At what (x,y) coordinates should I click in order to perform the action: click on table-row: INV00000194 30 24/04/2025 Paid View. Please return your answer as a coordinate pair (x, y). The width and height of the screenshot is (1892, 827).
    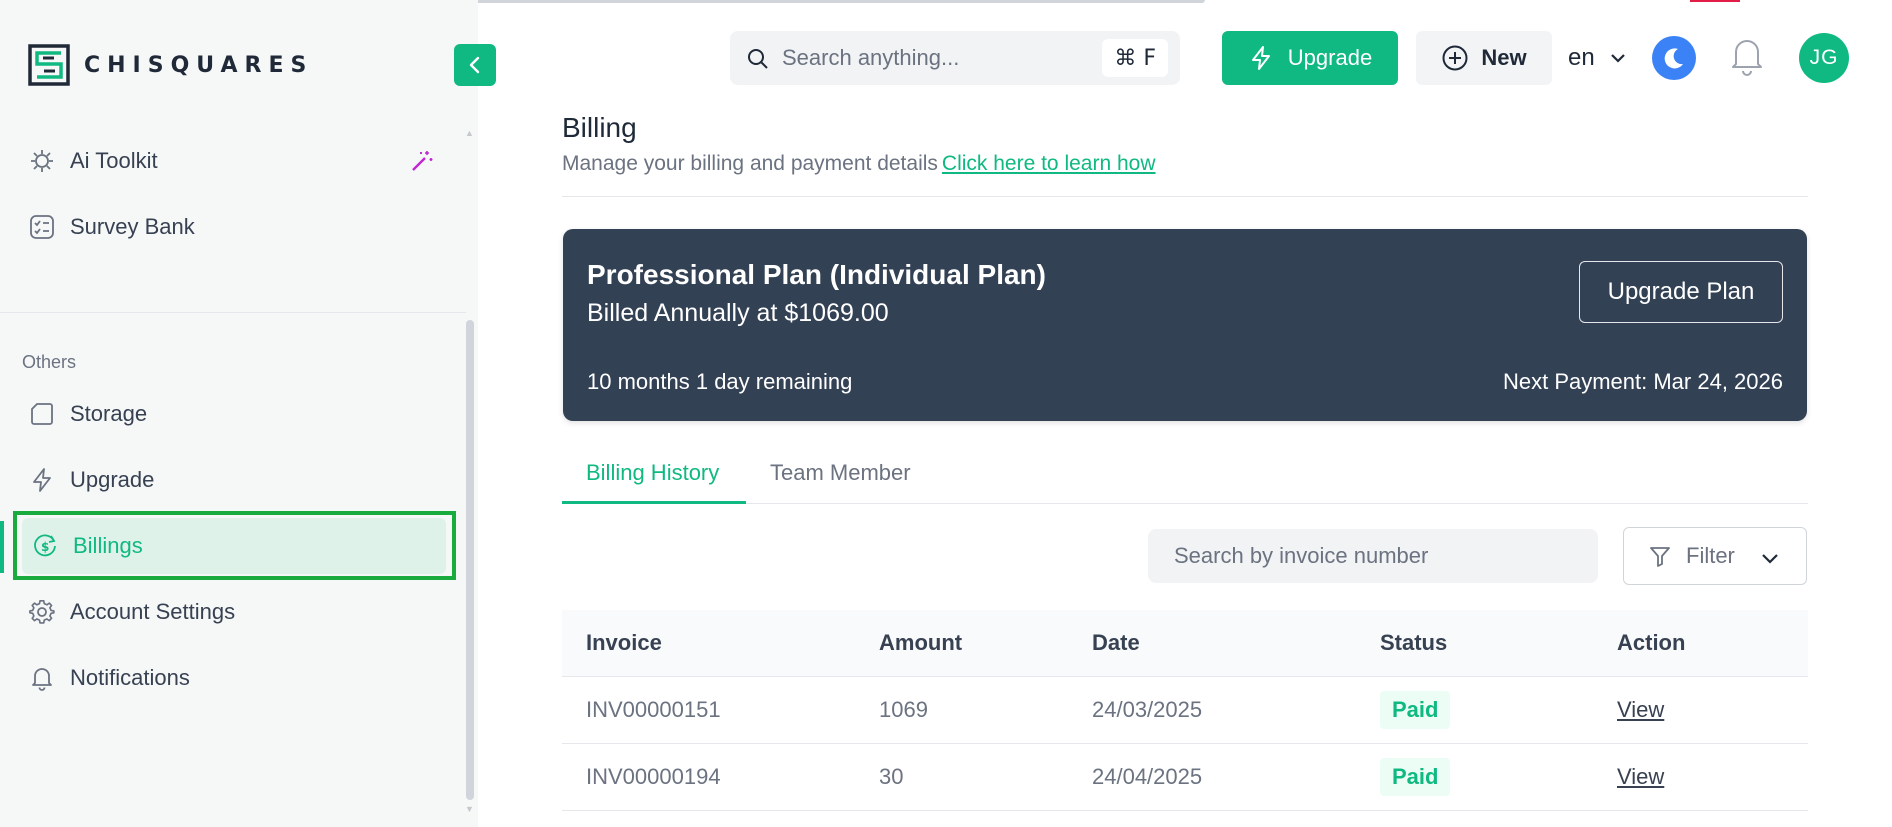
    Looking at the image, I should click on (1185, 777).